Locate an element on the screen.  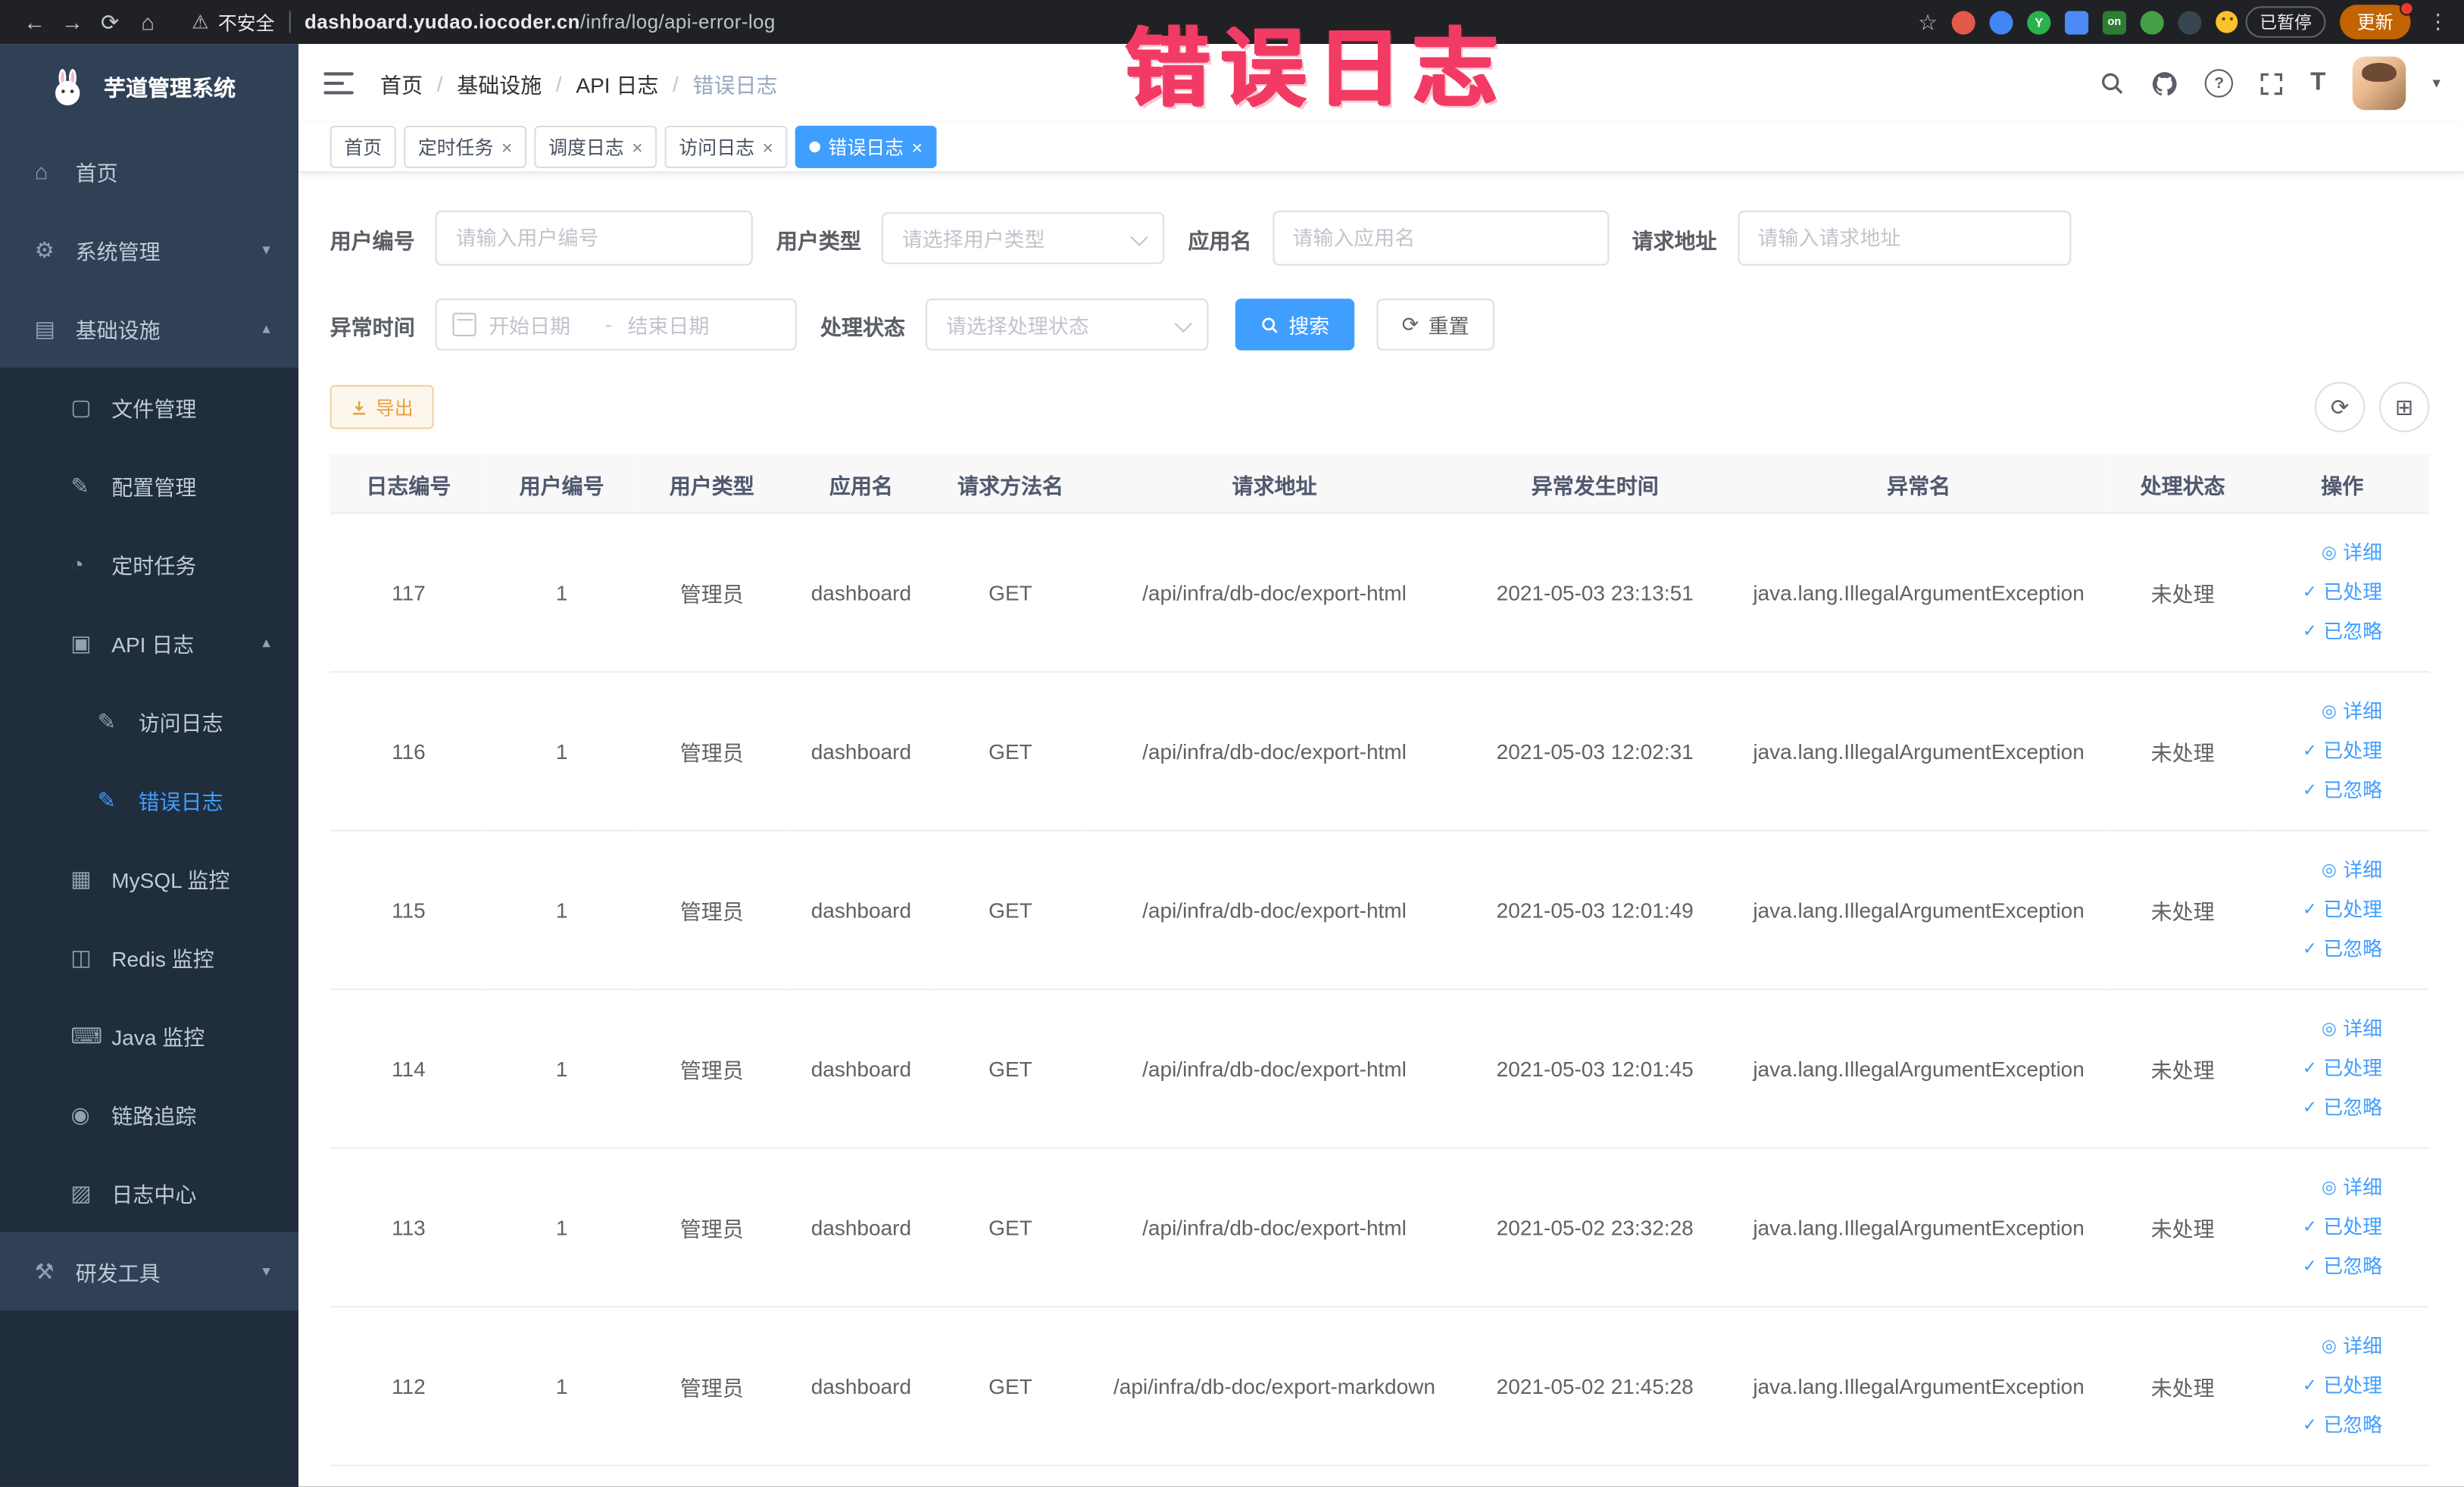
date-range-picker: 开始日期 - 结束日期 is located at coordinates (616, 324).